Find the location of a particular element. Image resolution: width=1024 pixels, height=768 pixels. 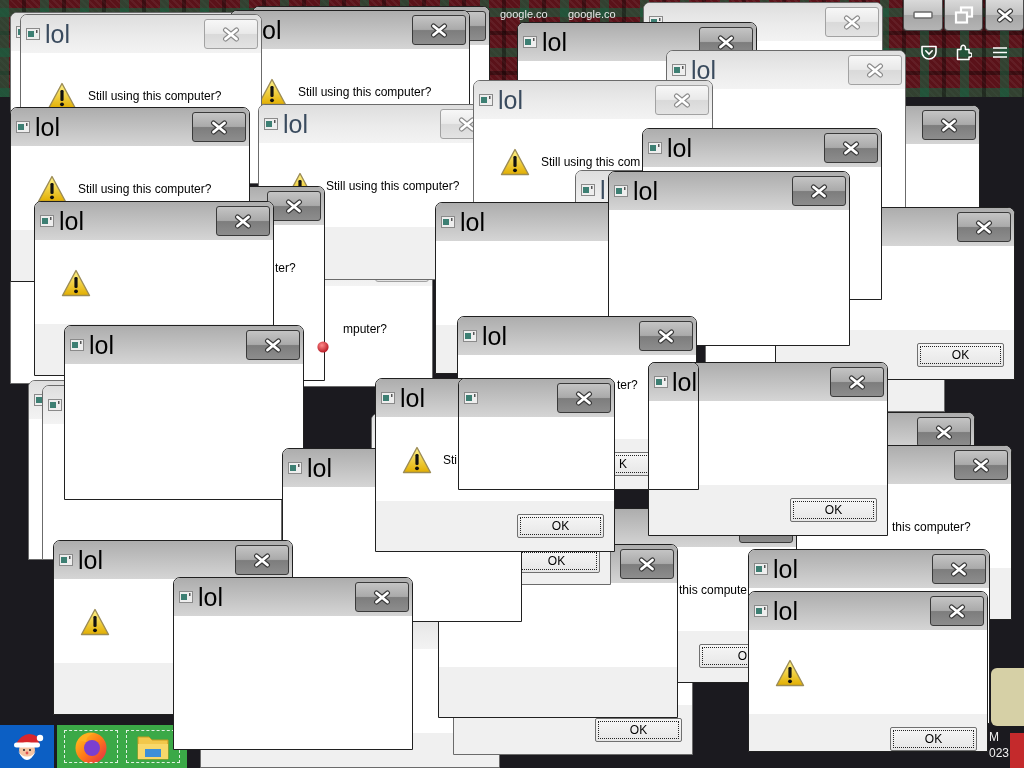

message-text: mputer? is located at coordinates (365, 329).